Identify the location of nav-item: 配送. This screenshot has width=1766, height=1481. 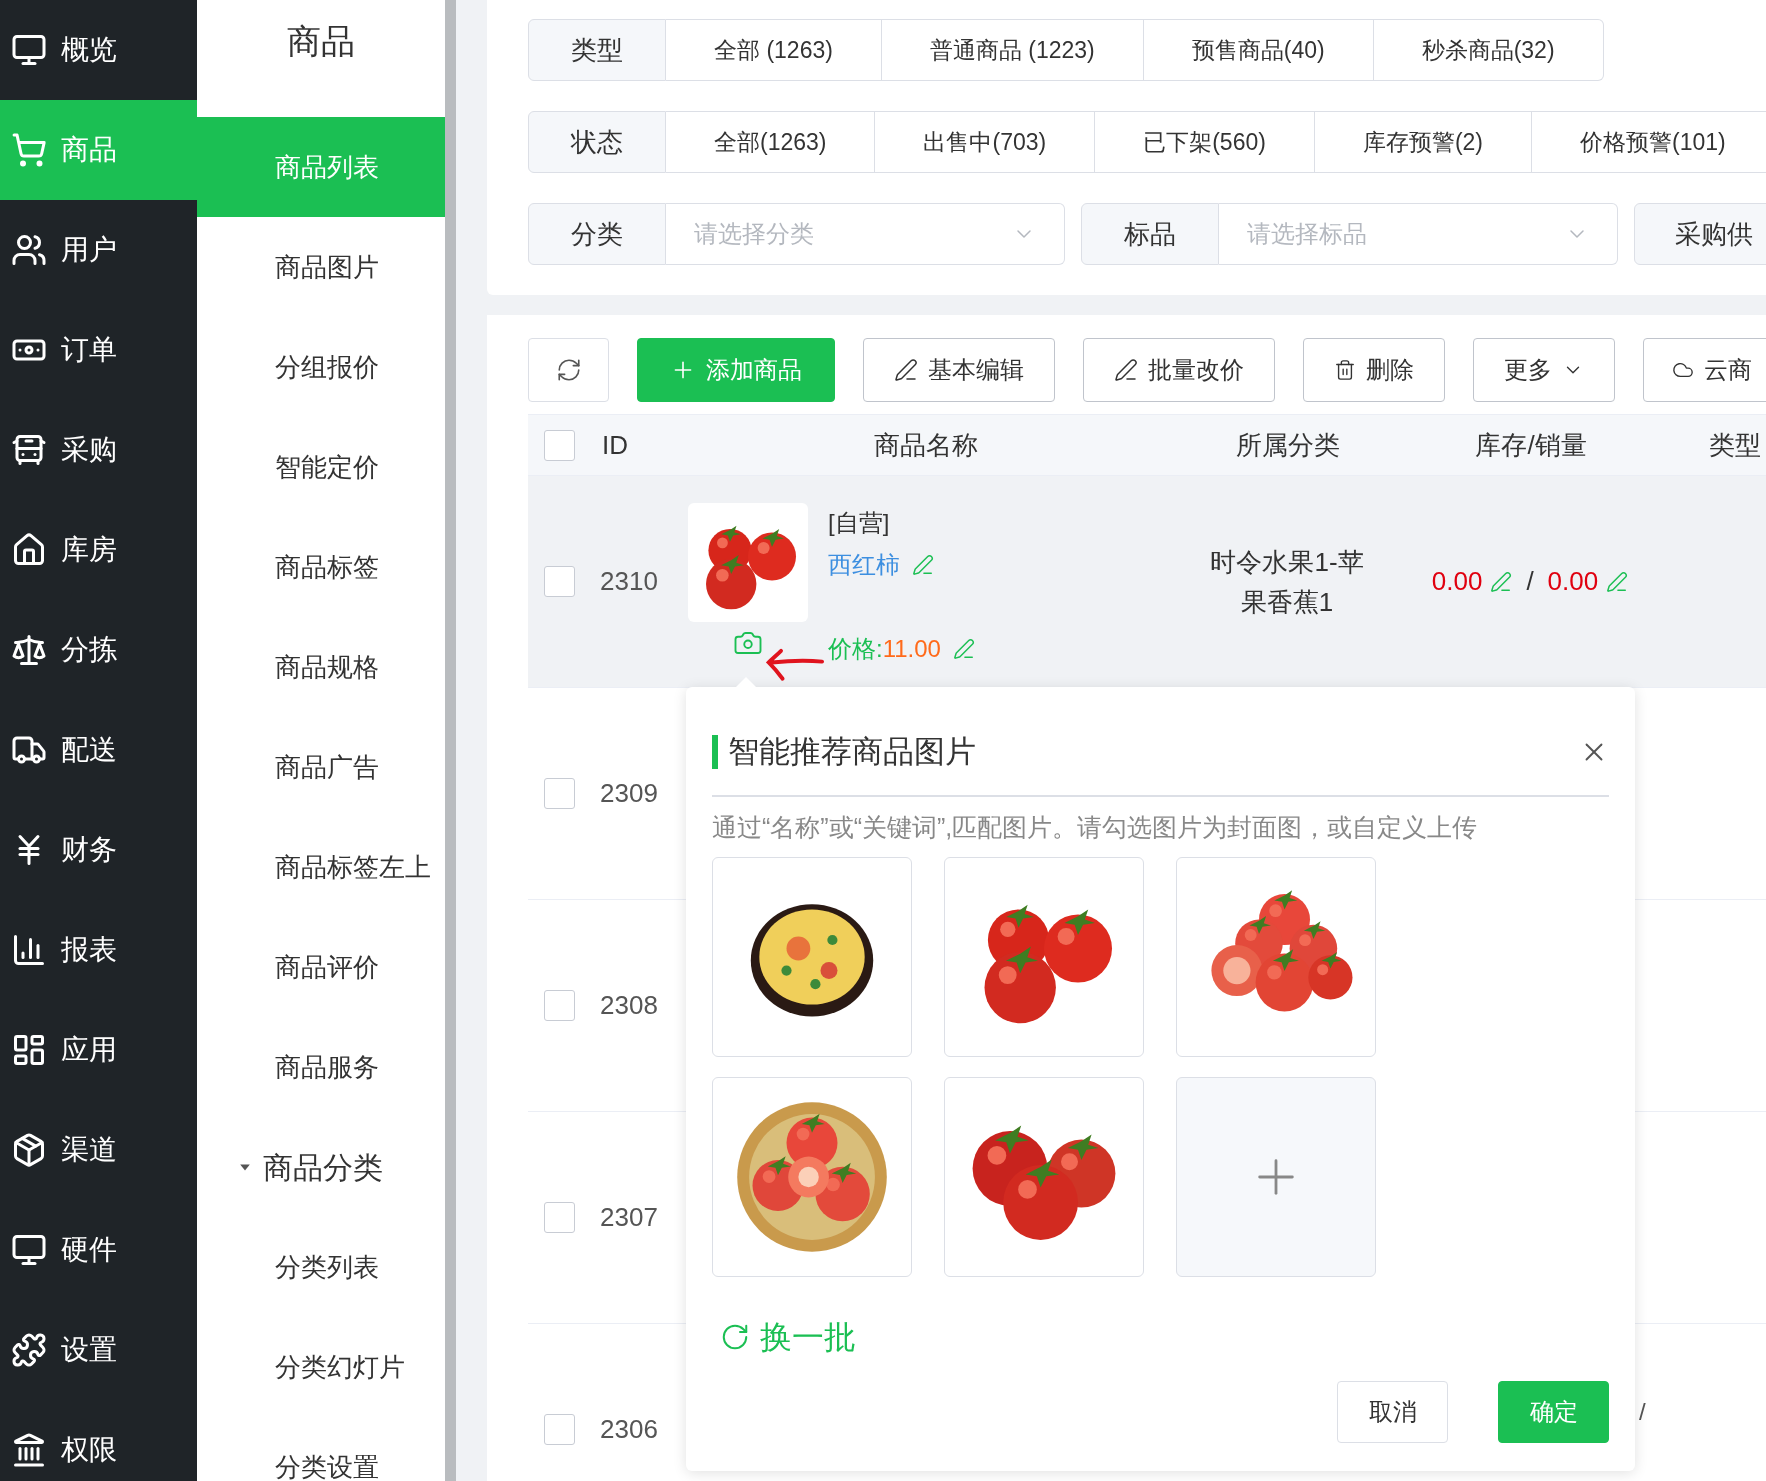
(98, 750).